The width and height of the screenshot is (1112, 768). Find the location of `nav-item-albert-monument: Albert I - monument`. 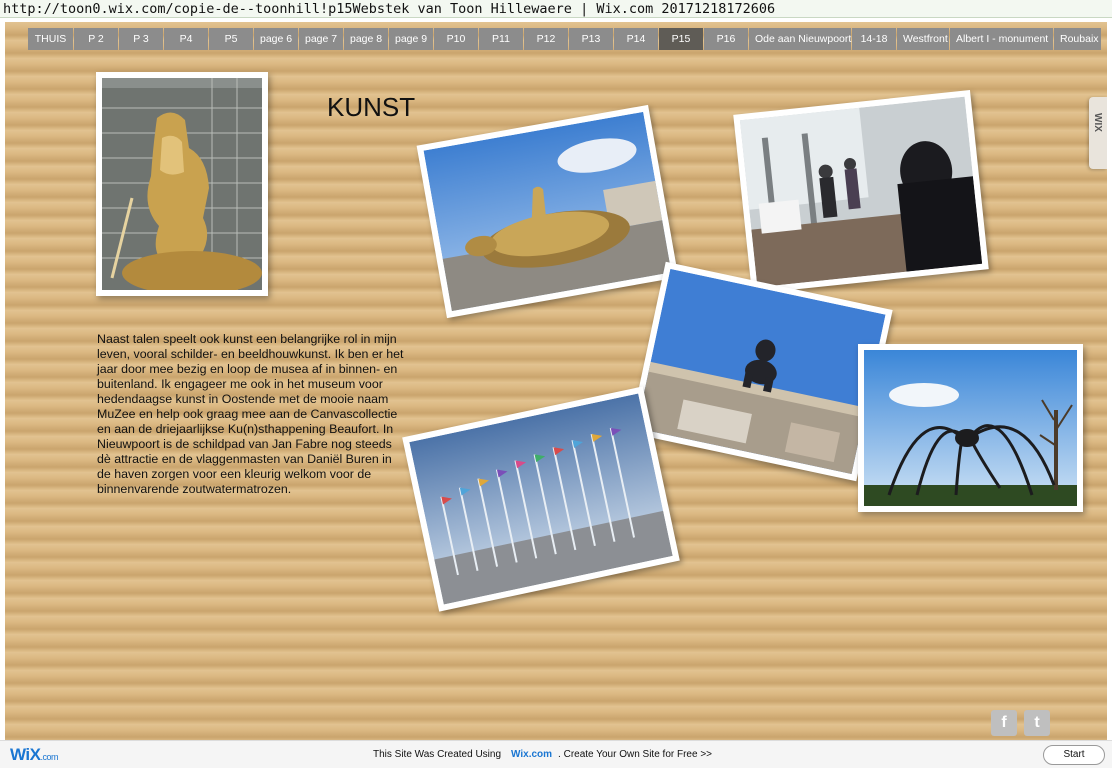

nav-item-albert-monument: Albert I - monument is located at coordinates (1001, 39).